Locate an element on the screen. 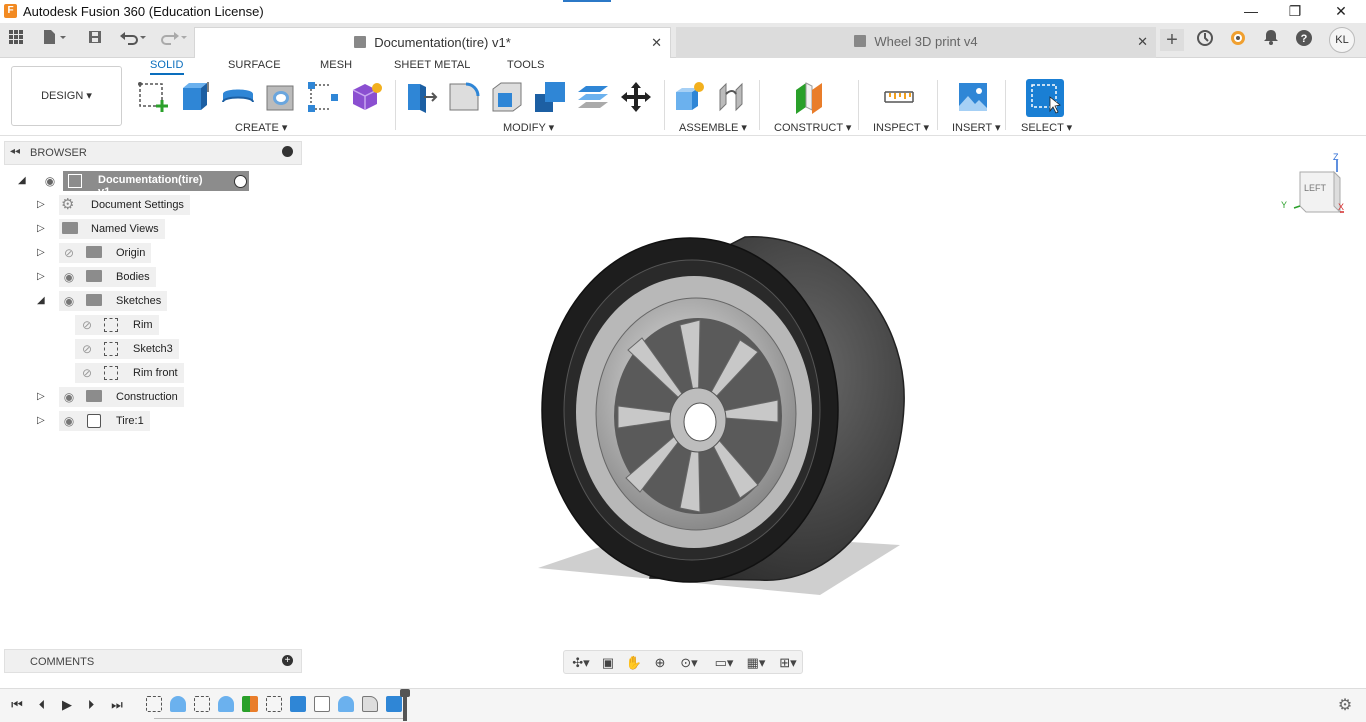 The height and width of the screenshot is (722, 1366). browser-item-sketches: ◢ Sketches ◉ is located at coordinates (137, 302).